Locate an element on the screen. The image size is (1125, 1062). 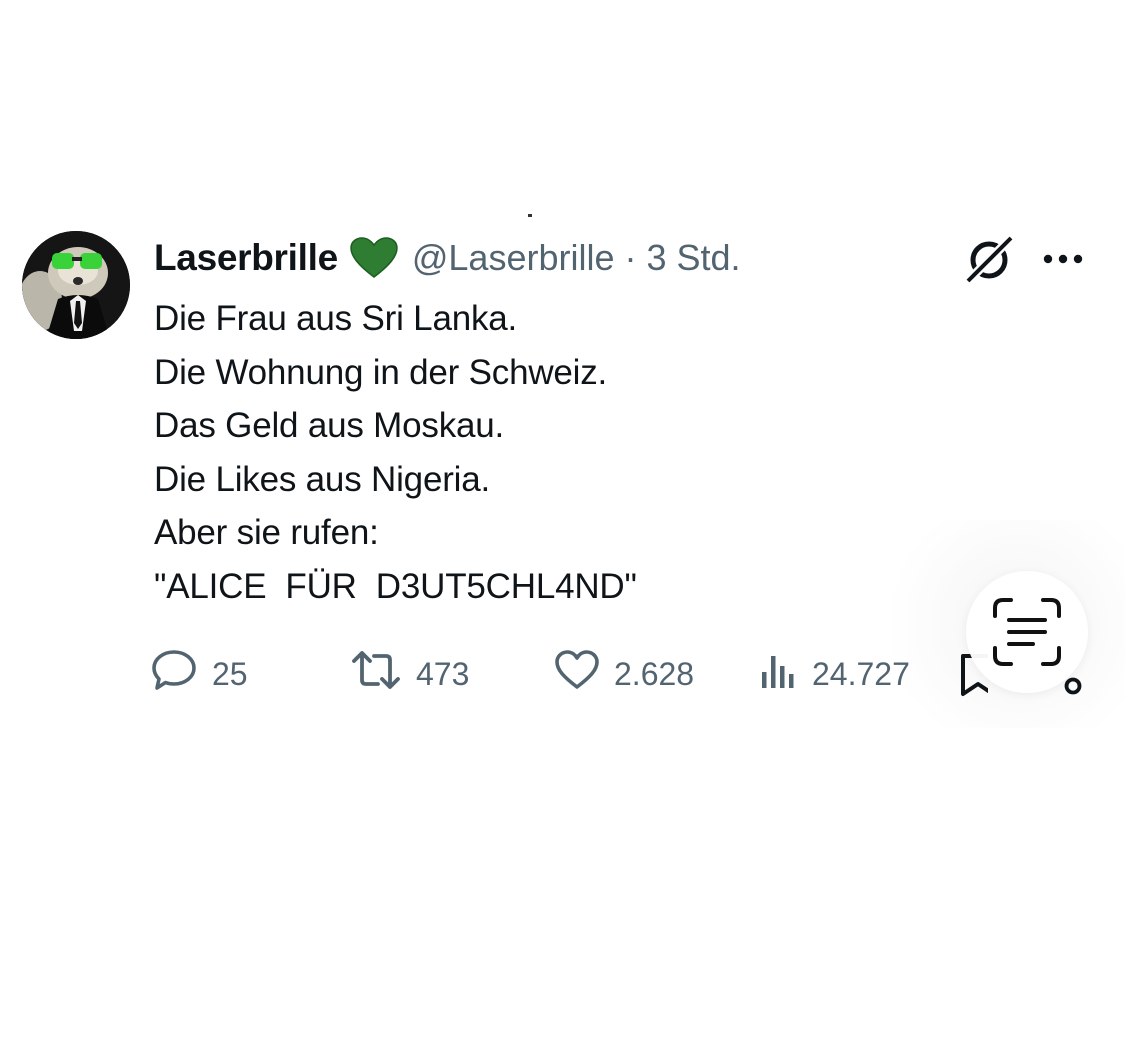
tweet-line: "ALICE FÜR D3UT5CHL4ND" is located at coordinates (395, 586).